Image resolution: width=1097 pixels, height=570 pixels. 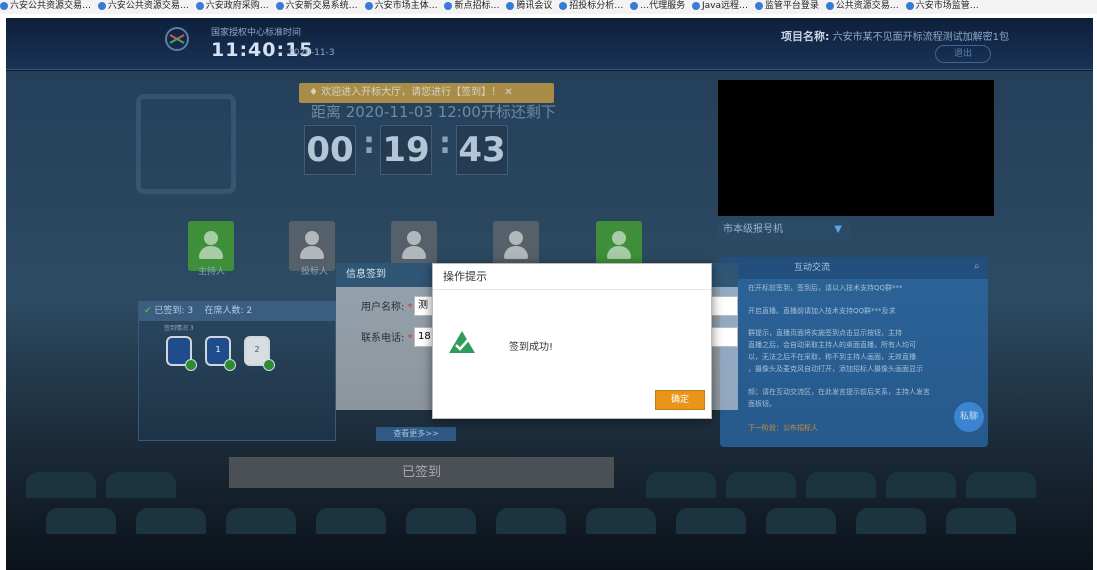 What do you see at coordinates (529, 6) in the screenshot?
I see `bookmark: 腾讯会议` at bounding box center [529, 6].